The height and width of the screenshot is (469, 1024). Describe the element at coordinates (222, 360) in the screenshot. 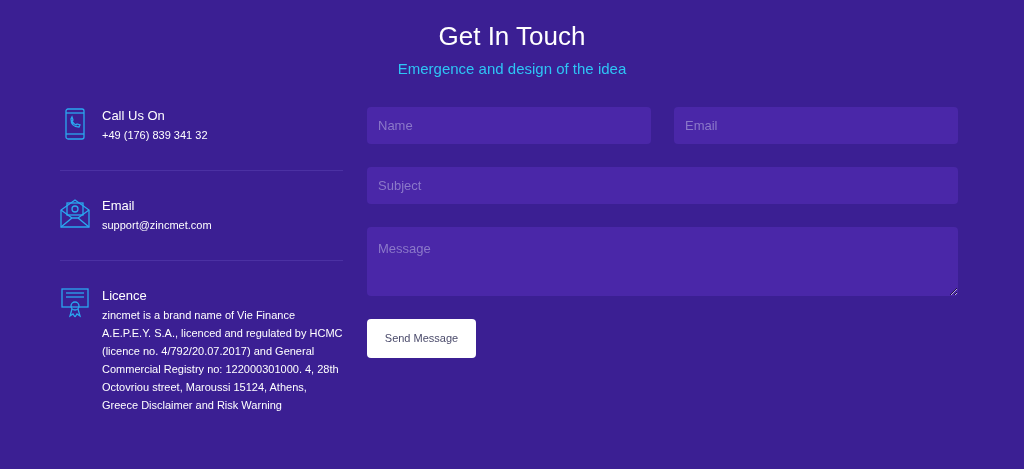

I see `contact-value: zincmet is a brand name of Vie Finance A.E.P.E.Y. S.A., licenced and regulated by HCMC (licence no. 4/792/20.07.2017) and General Commercial Registry no: 122000301000. 4, 28th Octovriou street, Maroussi 15124, Athens, Greece Disclaimer and Risk Warning` at that location.